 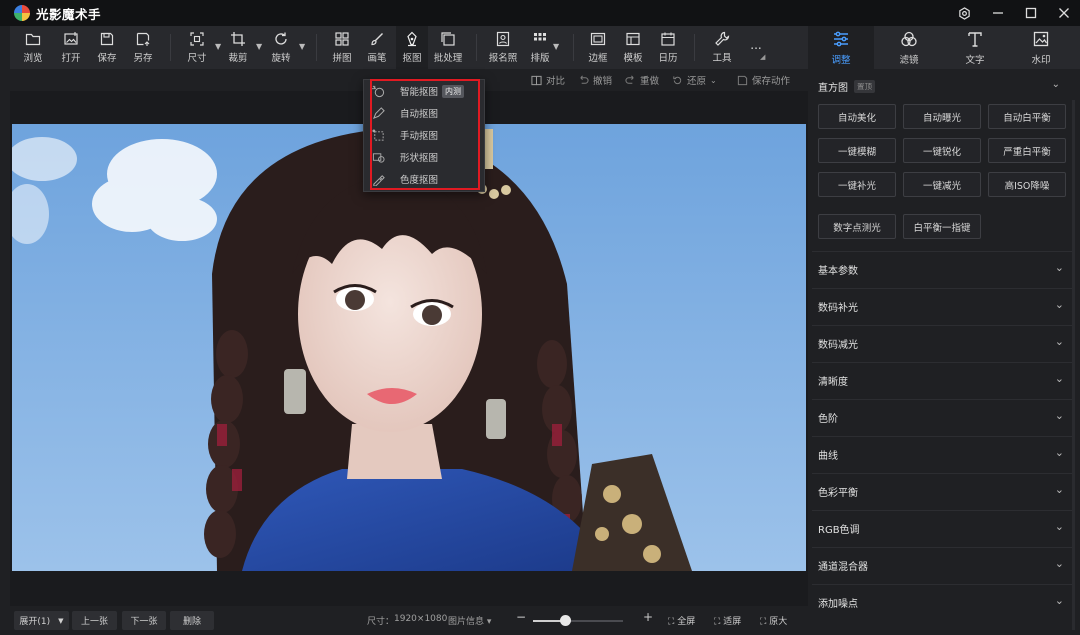 What do you see at coordinates (857, 184) in the screenshot?
I see `quick-adjust-button: 一键补光` at bounding box center [857, 184].